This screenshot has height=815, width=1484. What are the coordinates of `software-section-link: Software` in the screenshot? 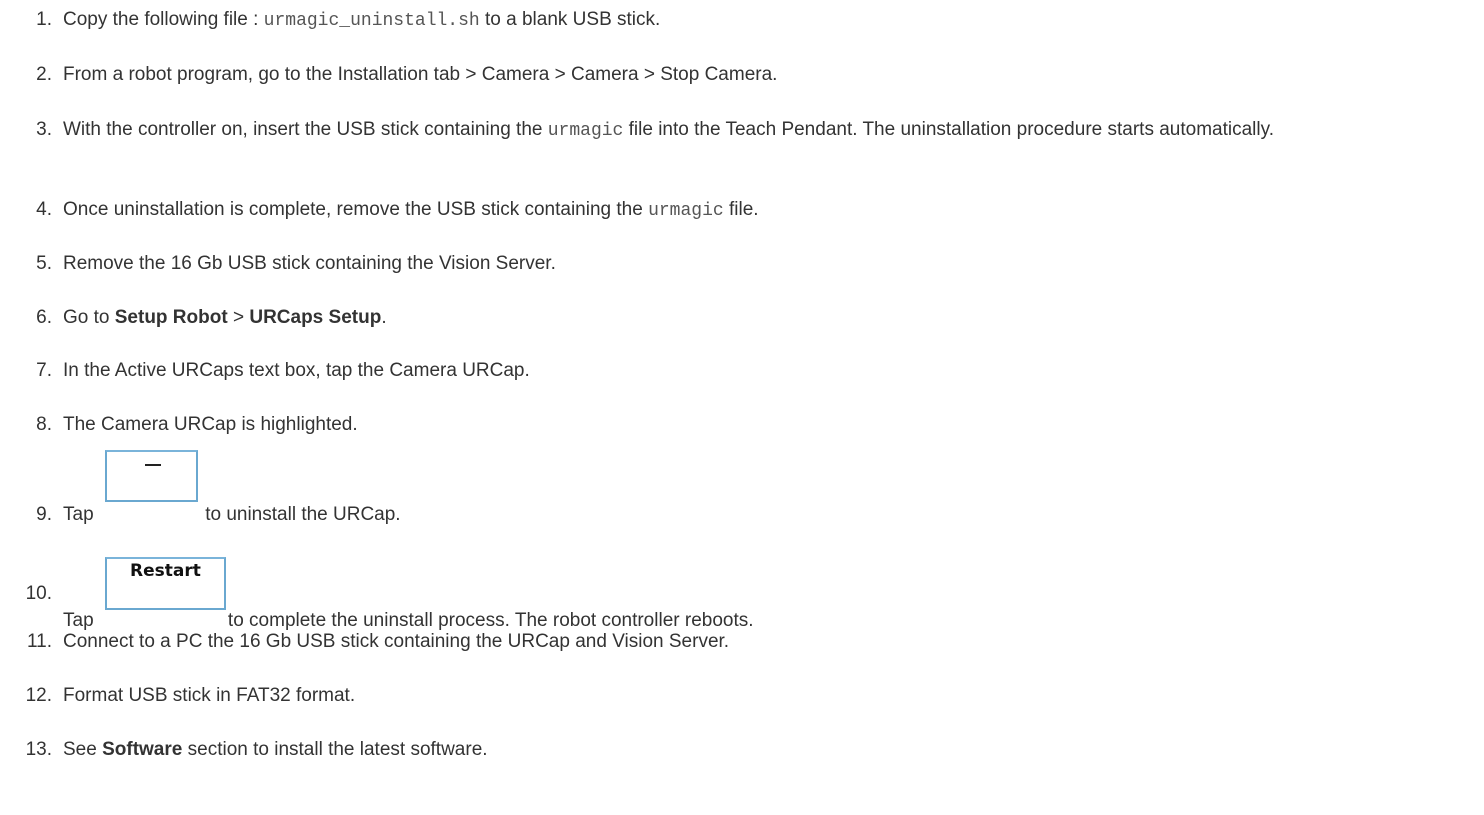 It's located at (142, 749).